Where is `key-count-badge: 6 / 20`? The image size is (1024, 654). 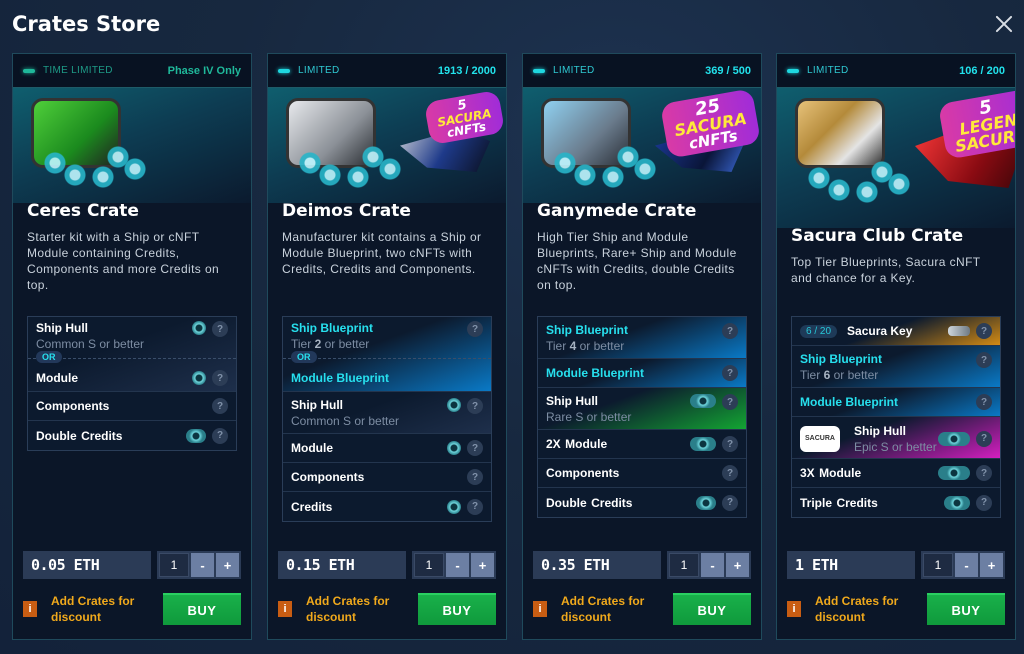
key-count-badge: 6 / 20 is located at coordinates (819, 331).